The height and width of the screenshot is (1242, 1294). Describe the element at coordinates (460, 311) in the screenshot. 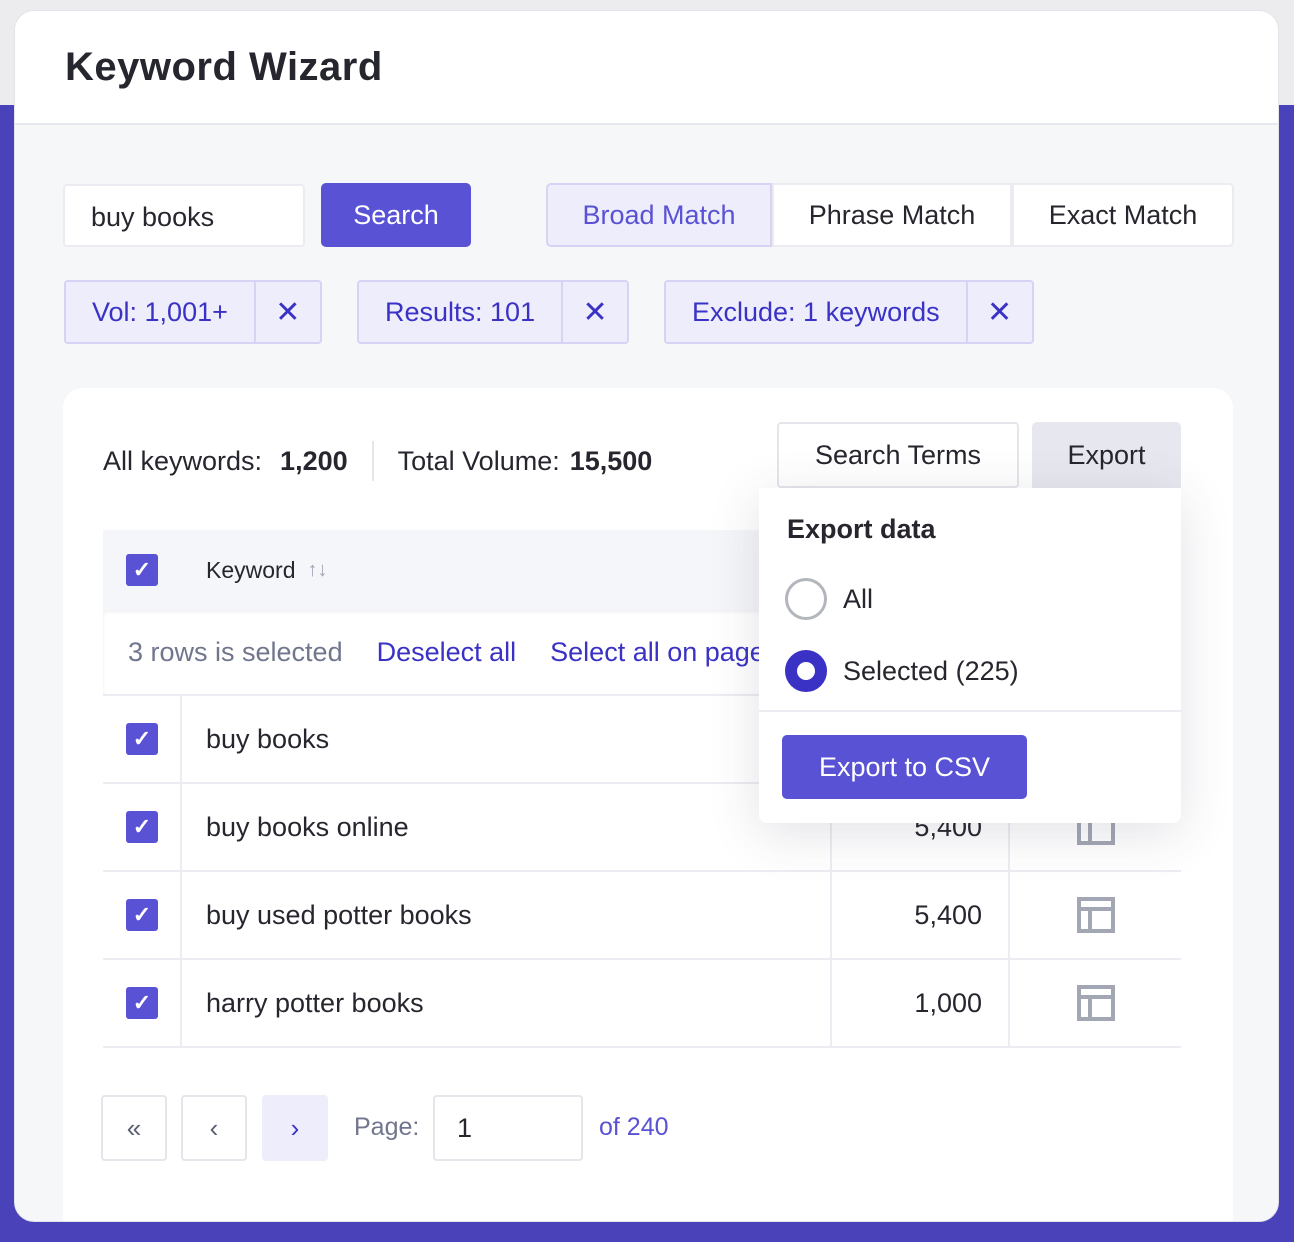

I see `filter-label: Results: 101` at that location.